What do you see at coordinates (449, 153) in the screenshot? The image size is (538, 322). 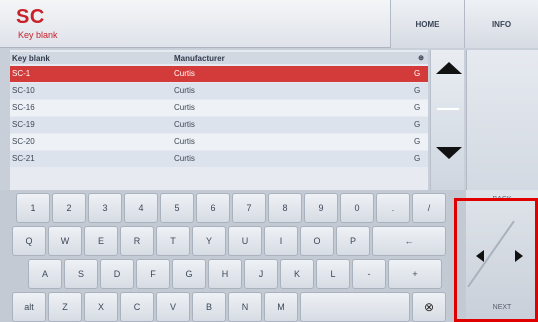 I see `scroll-down-icon` at bounding box center [449, 153].